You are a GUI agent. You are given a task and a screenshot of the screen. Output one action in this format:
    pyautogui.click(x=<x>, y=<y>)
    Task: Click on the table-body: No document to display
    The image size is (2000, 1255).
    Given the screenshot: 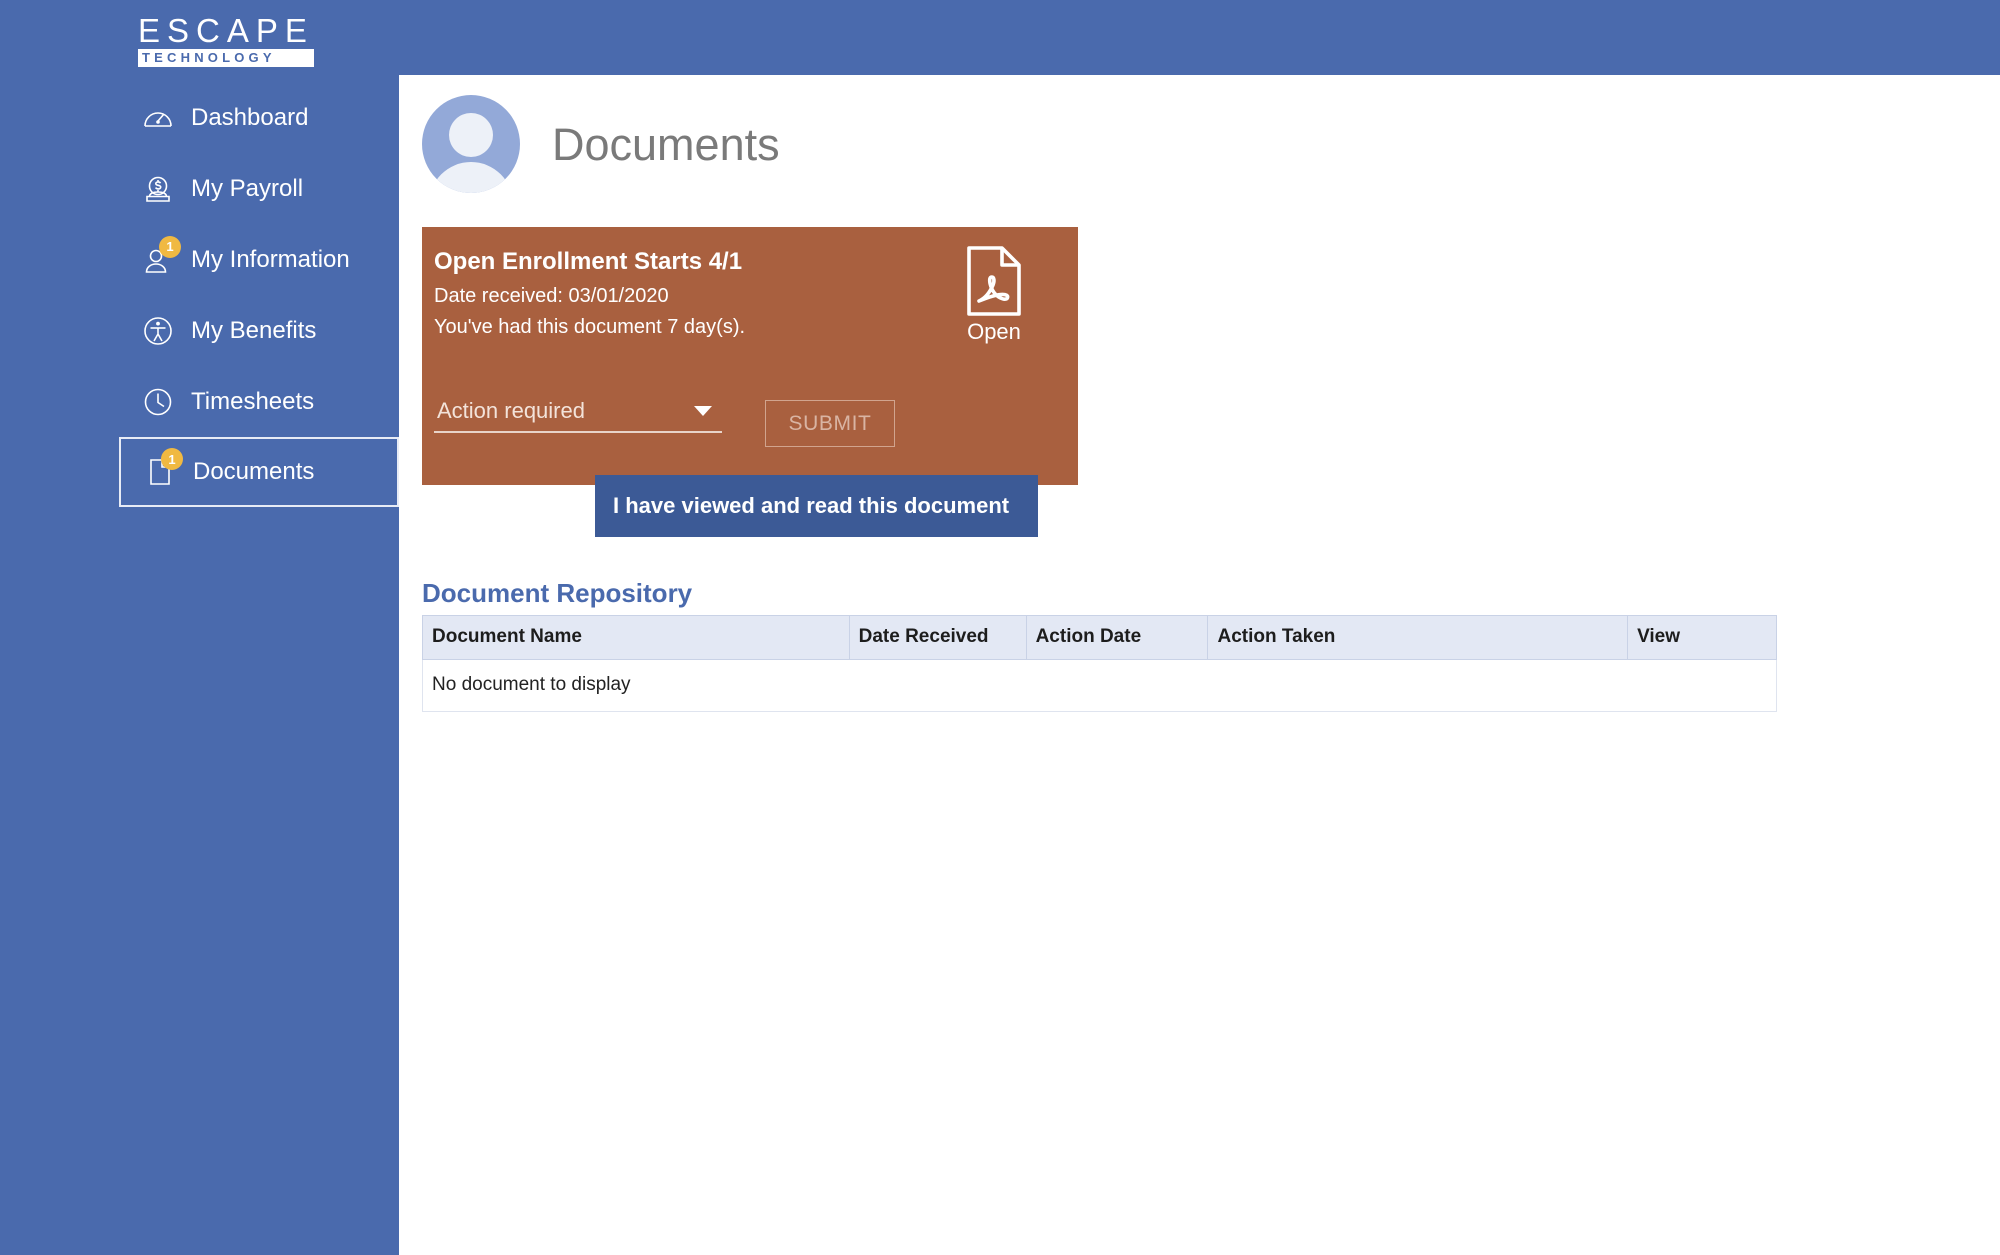 What is the action you would take?
    pyautogui.click(x=1099, y=685)
    